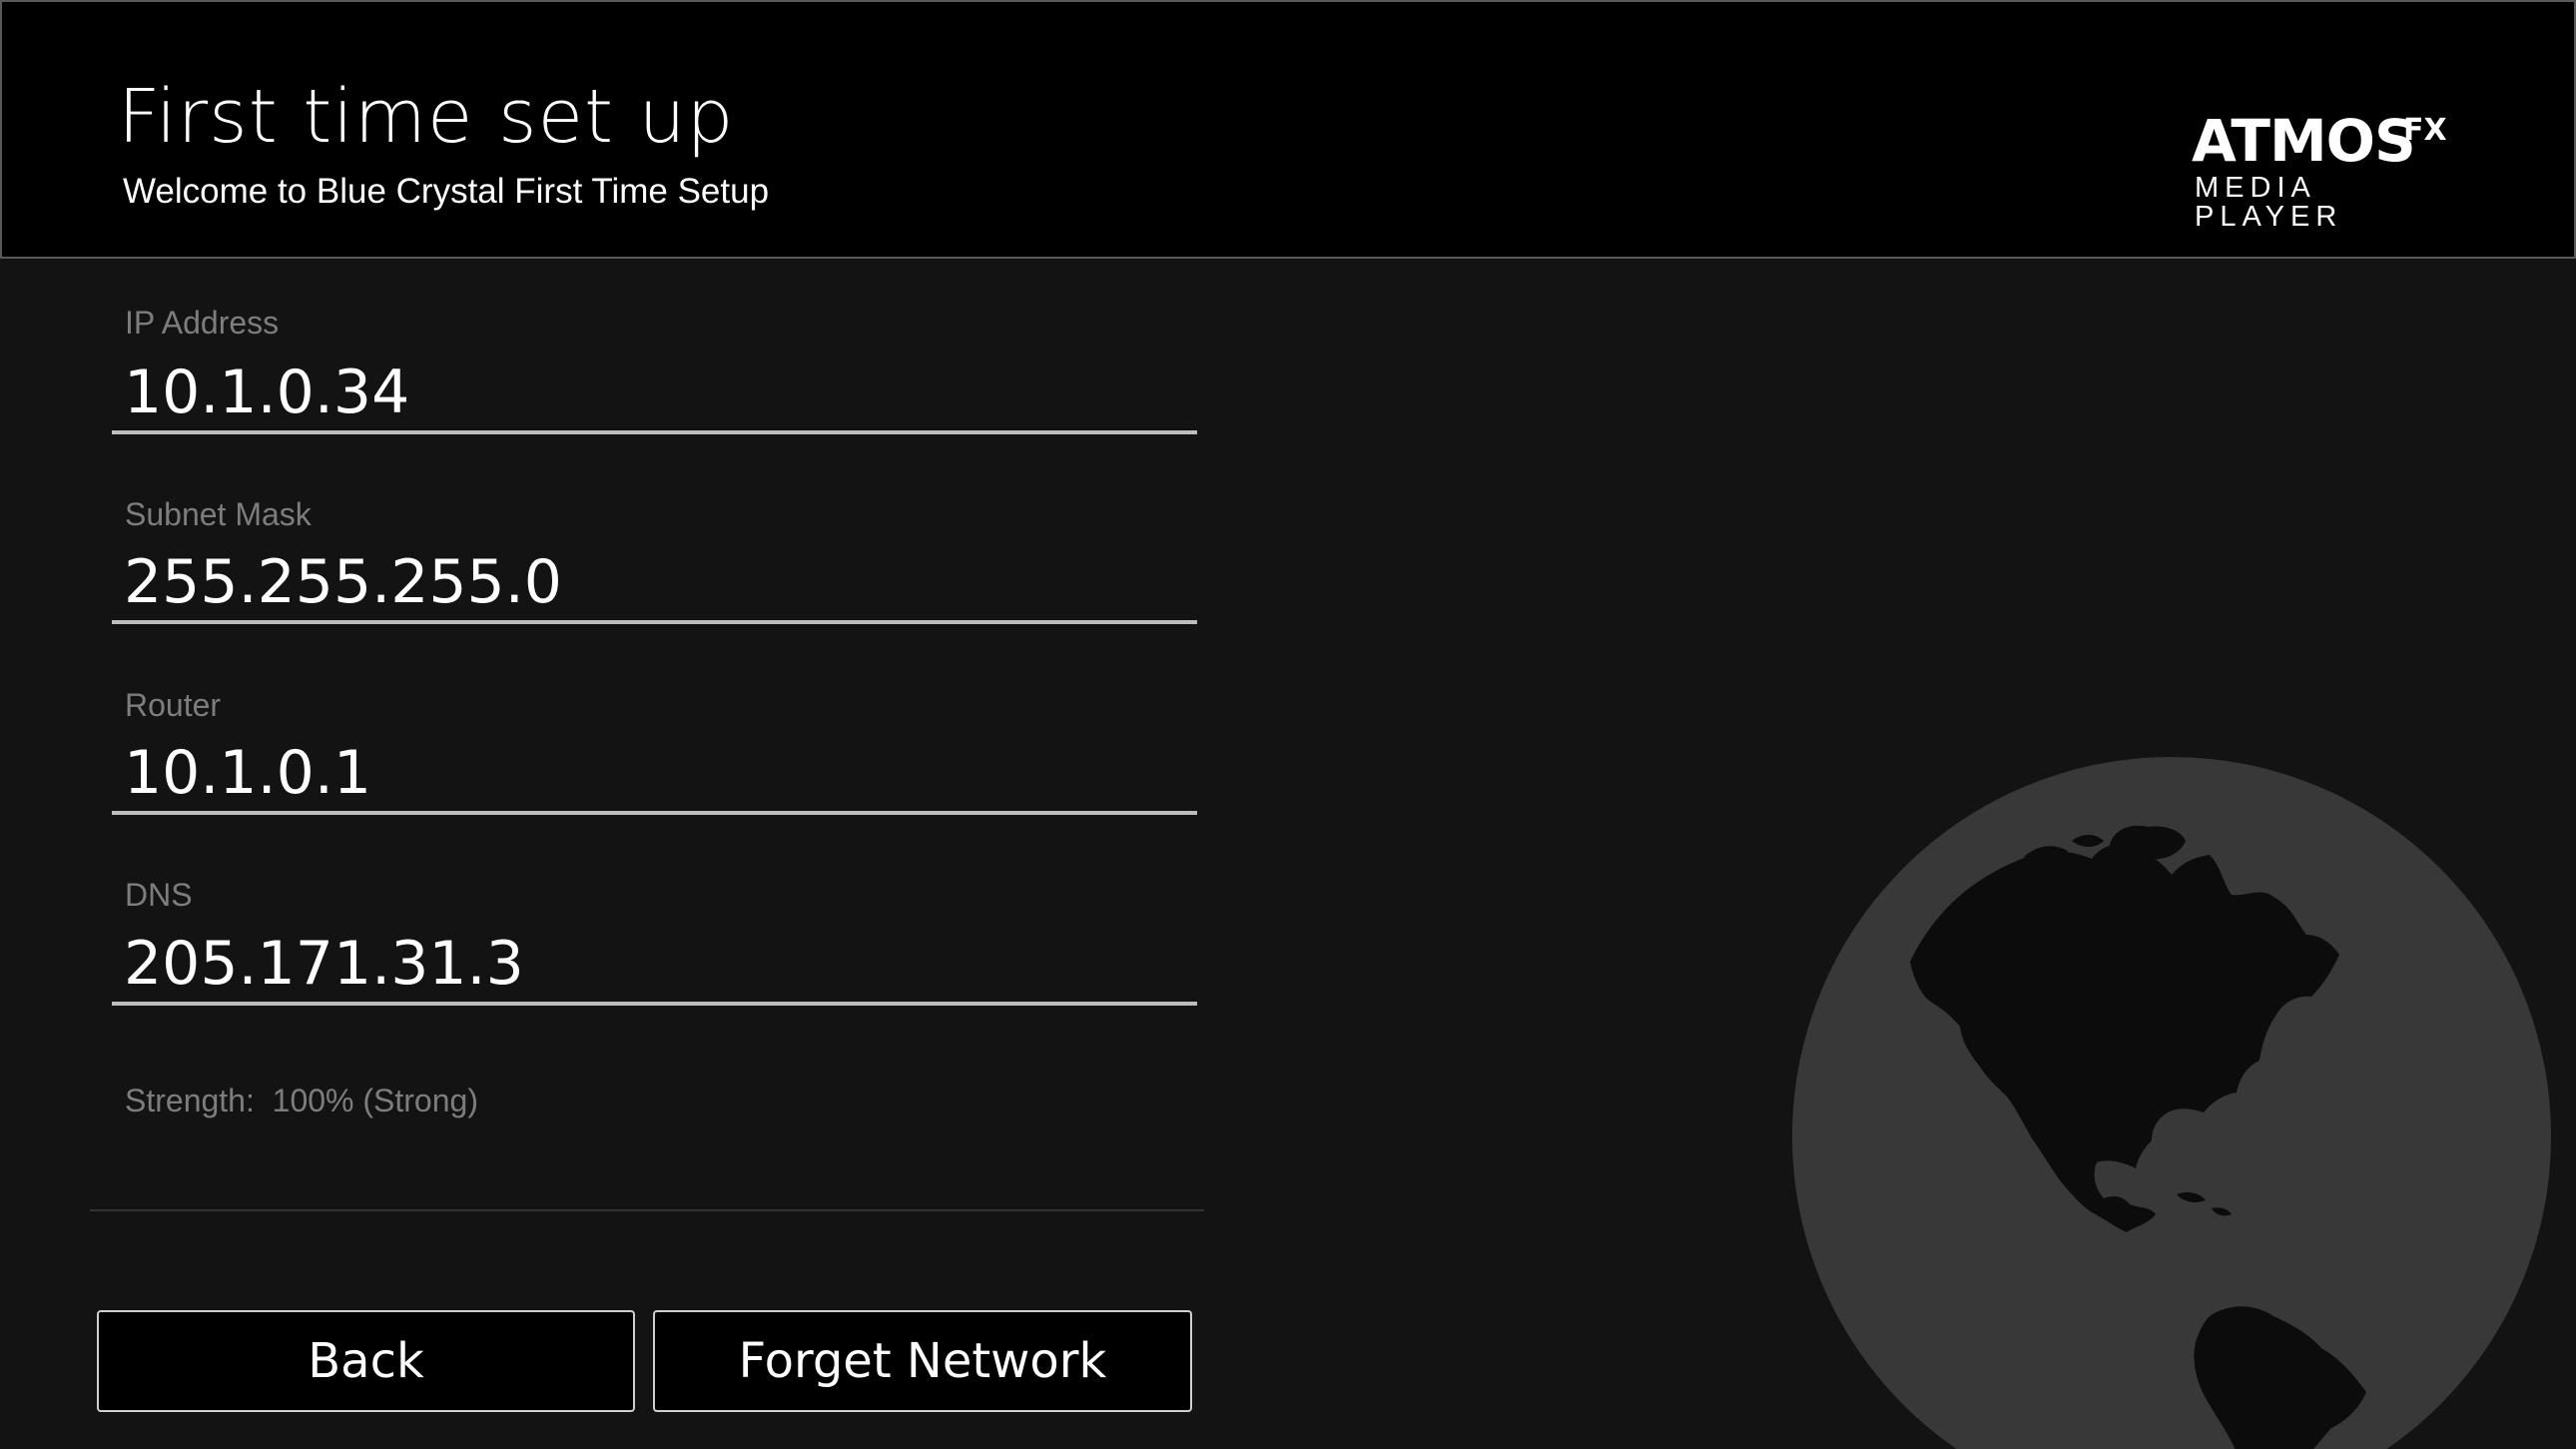  What do you see at coordinates (446, 191) in the screenshot?
I see `page-subtitle: Welcome to Blue Crystal First Time Setup` at bounding box center [446, 191].